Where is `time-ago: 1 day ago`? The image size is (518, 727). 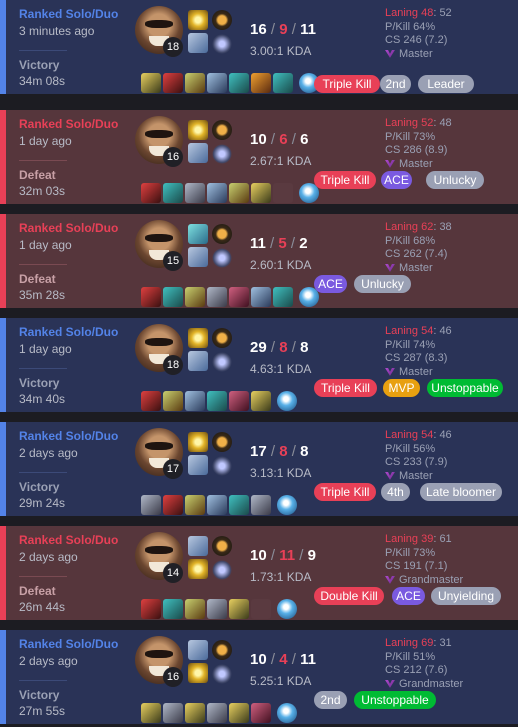 time-ago: 1 day ago is located at coordinates (45, 141).